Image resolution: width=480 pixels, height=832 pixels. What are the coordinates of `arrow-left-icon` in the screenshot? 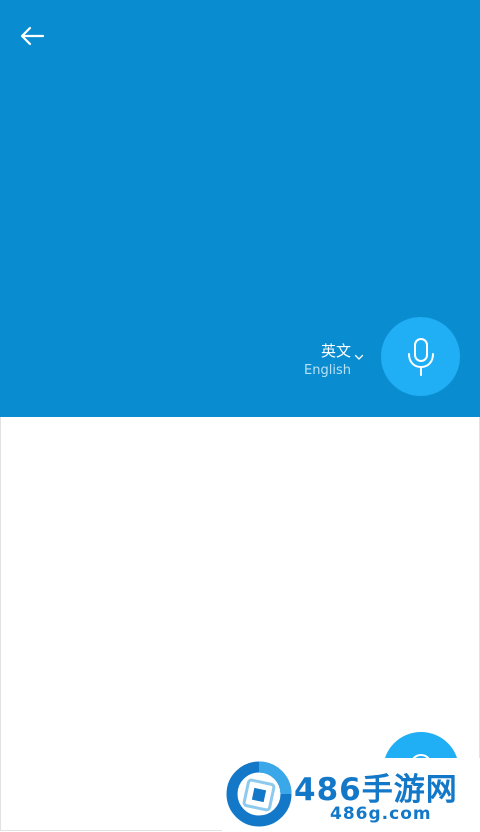 It's located at (32, 36).